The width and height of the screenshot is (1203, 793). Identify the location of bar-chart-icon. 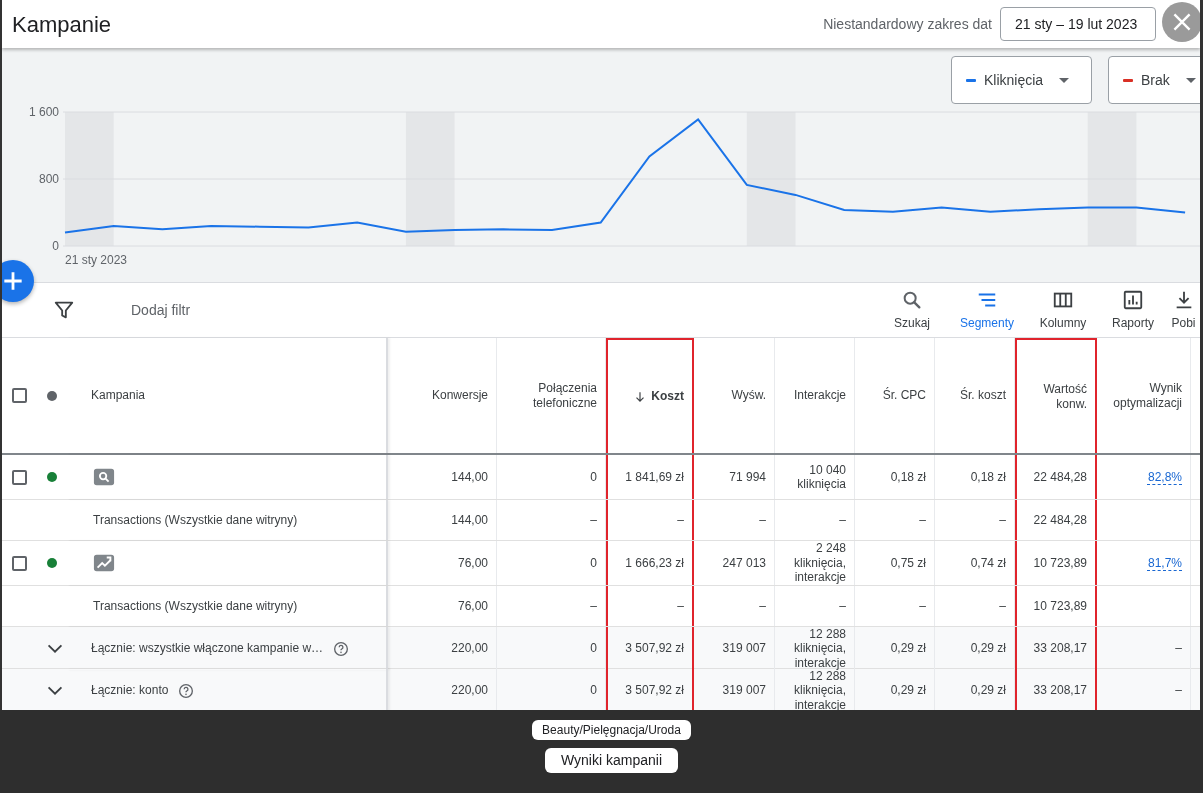
(1133, 299).